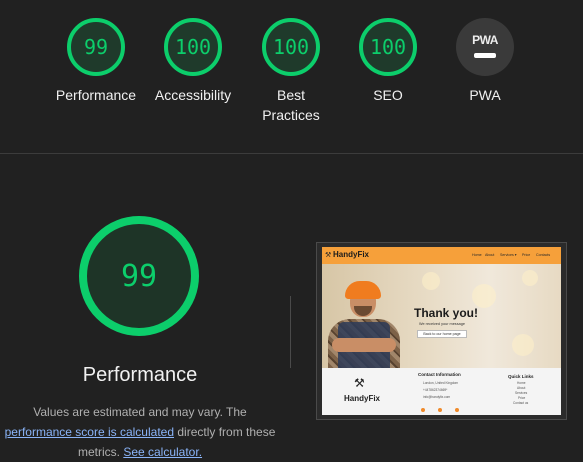 Image resolution: width=583 pixels, height=462 pixels. What do you see at coordinates (437, 397) in the screenshot?
I see `contact-line: info@handyfix.com` at bounding box center [437, 397].